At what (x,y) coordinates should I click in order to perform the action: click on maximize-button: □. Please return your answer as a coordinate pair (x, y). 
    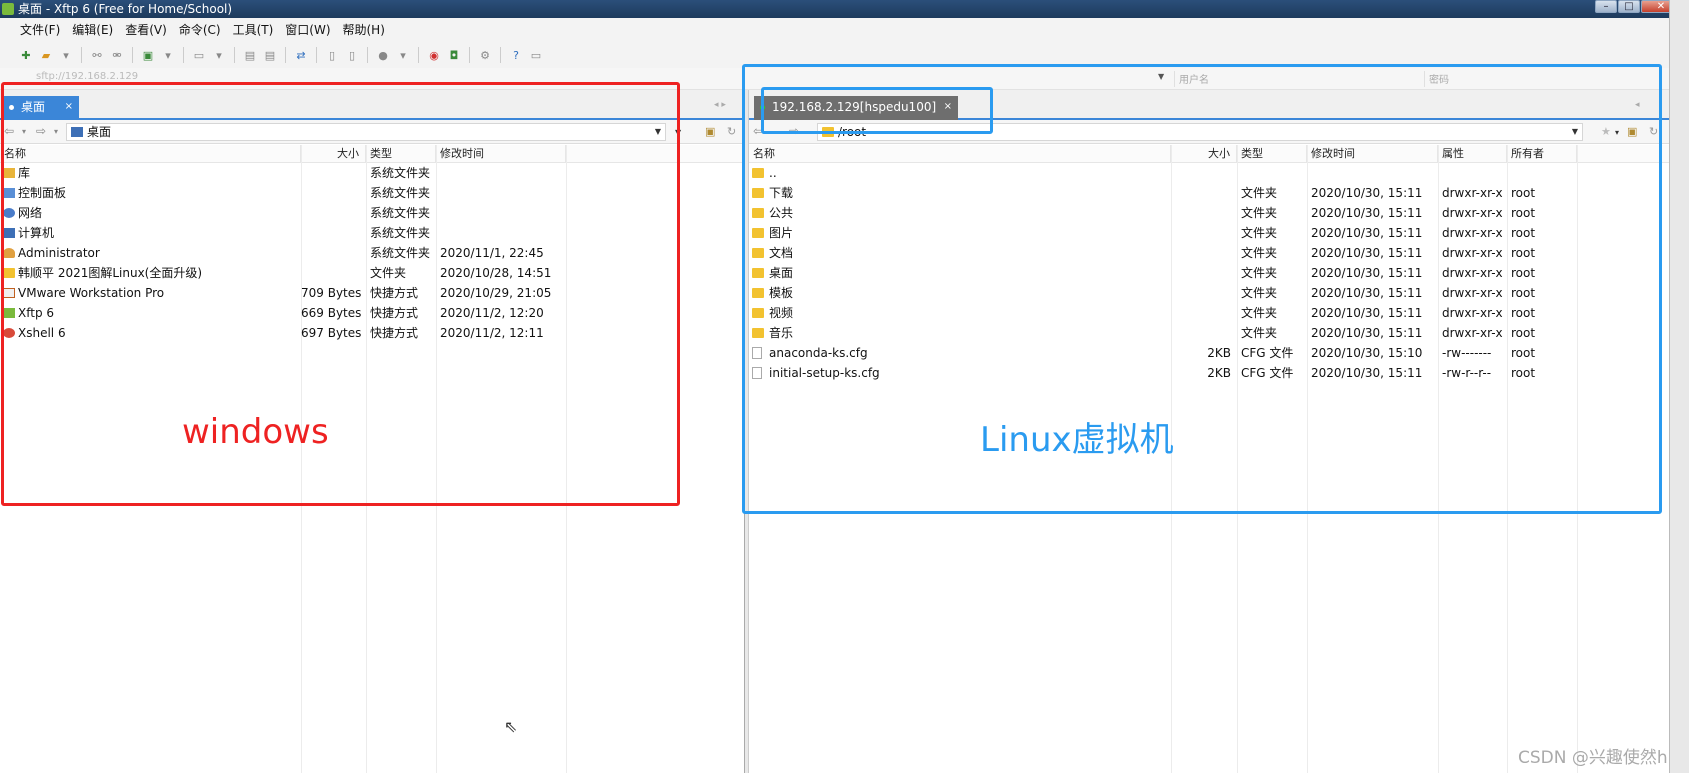
    Looking at the image, I should click on (1629, 6).